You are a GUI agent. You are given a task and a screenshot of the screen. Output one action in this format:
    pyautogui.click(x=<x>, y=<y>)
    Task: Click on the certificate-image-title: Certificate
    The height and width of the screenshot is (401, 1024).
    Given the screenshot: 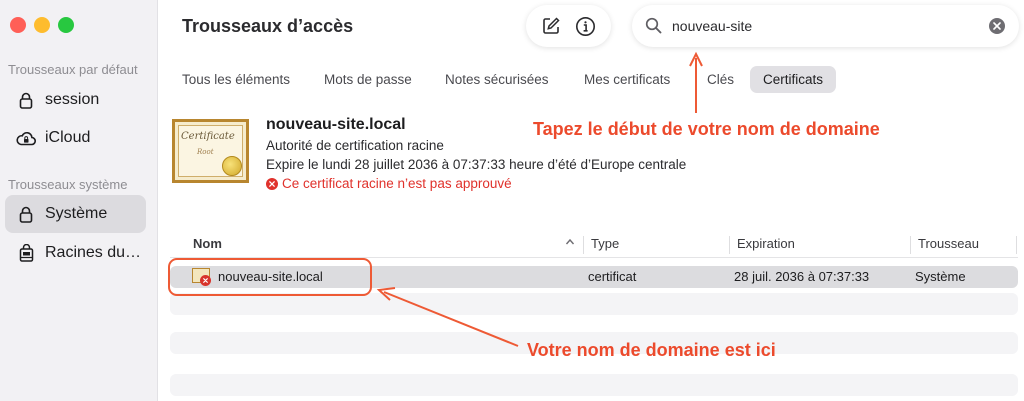 What is the action you would take?
    pyautogui.click(x=208, y=136)
    